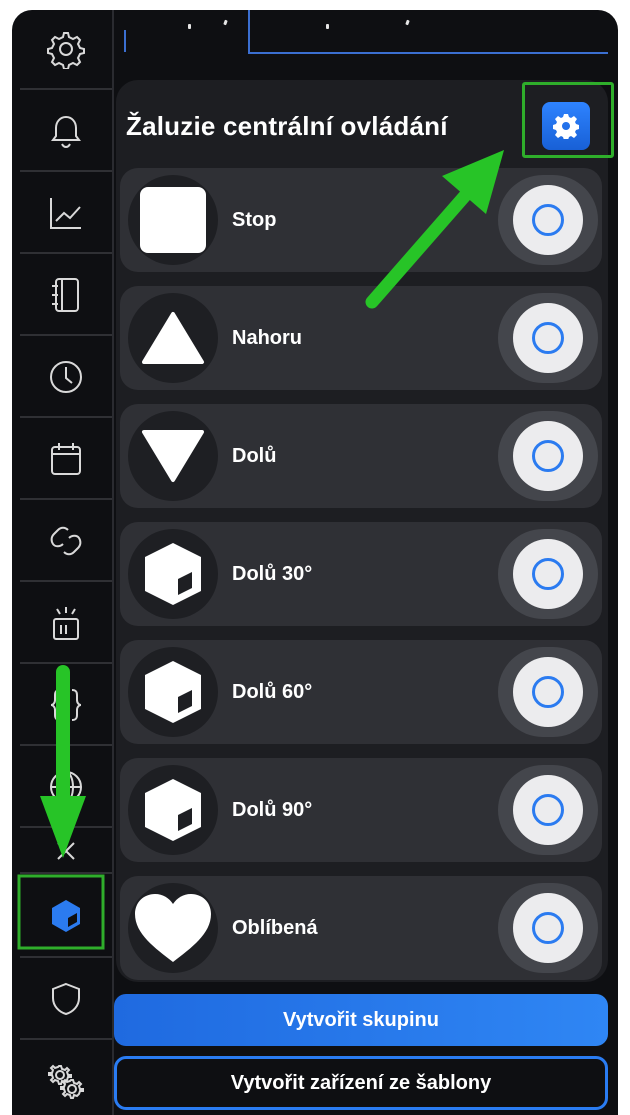 The height and width of the screenshot is (1115, 630). Describe the element at coordinates (361, 810) in the screenshot. I see `scene-row-down-90: Dolů 90°` at that location.